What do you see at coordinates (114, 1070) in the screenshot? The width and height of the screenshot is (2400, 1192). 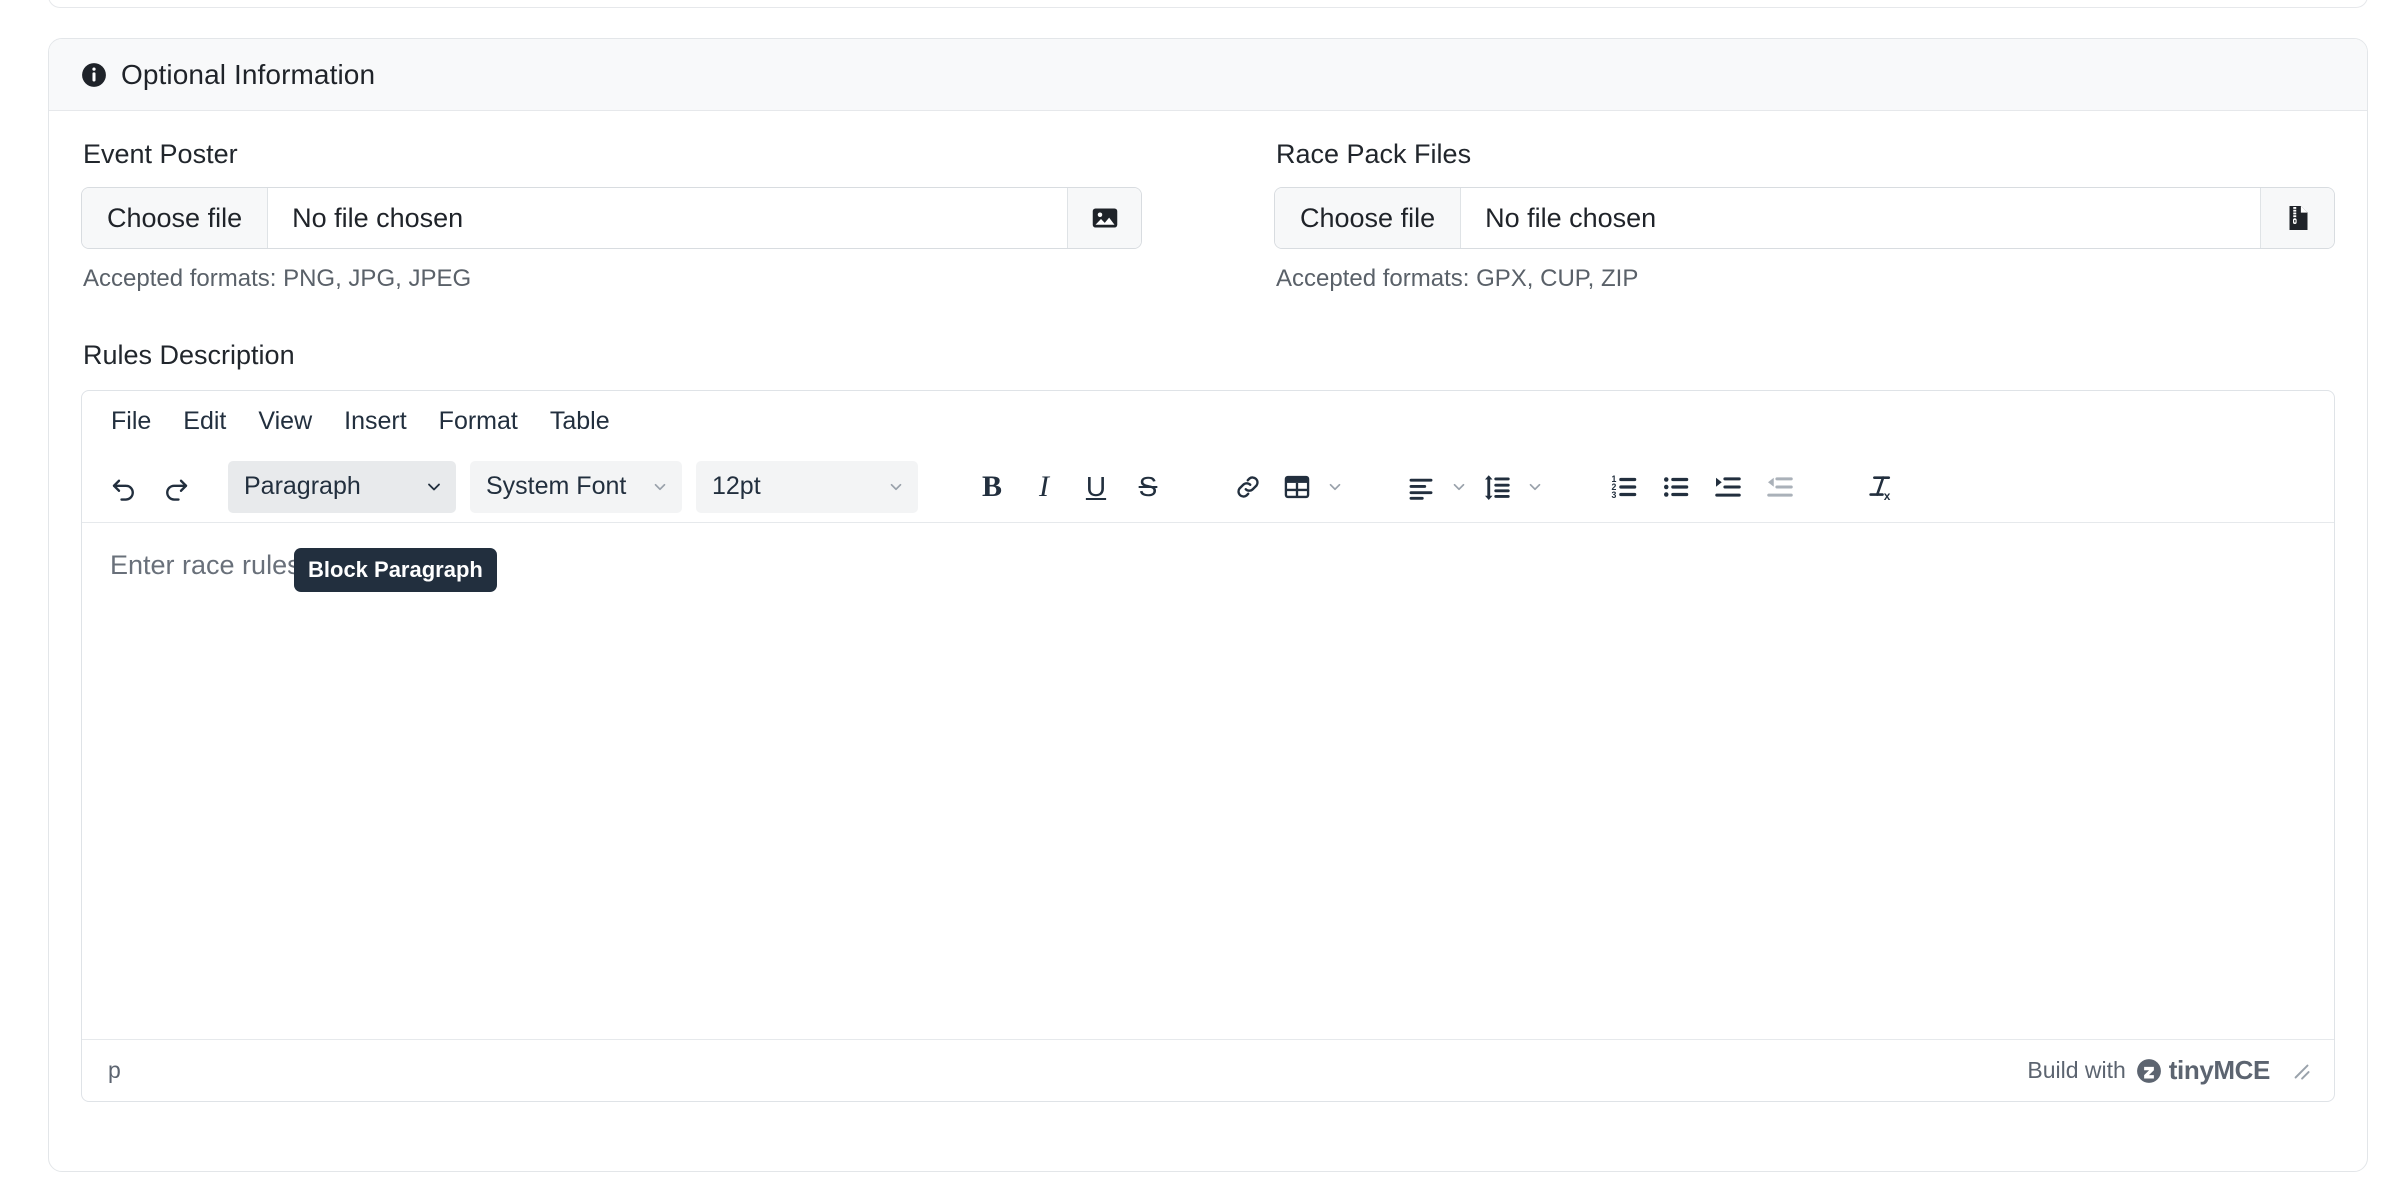 I see `element-path: p` at bounding box center [114, 1070].